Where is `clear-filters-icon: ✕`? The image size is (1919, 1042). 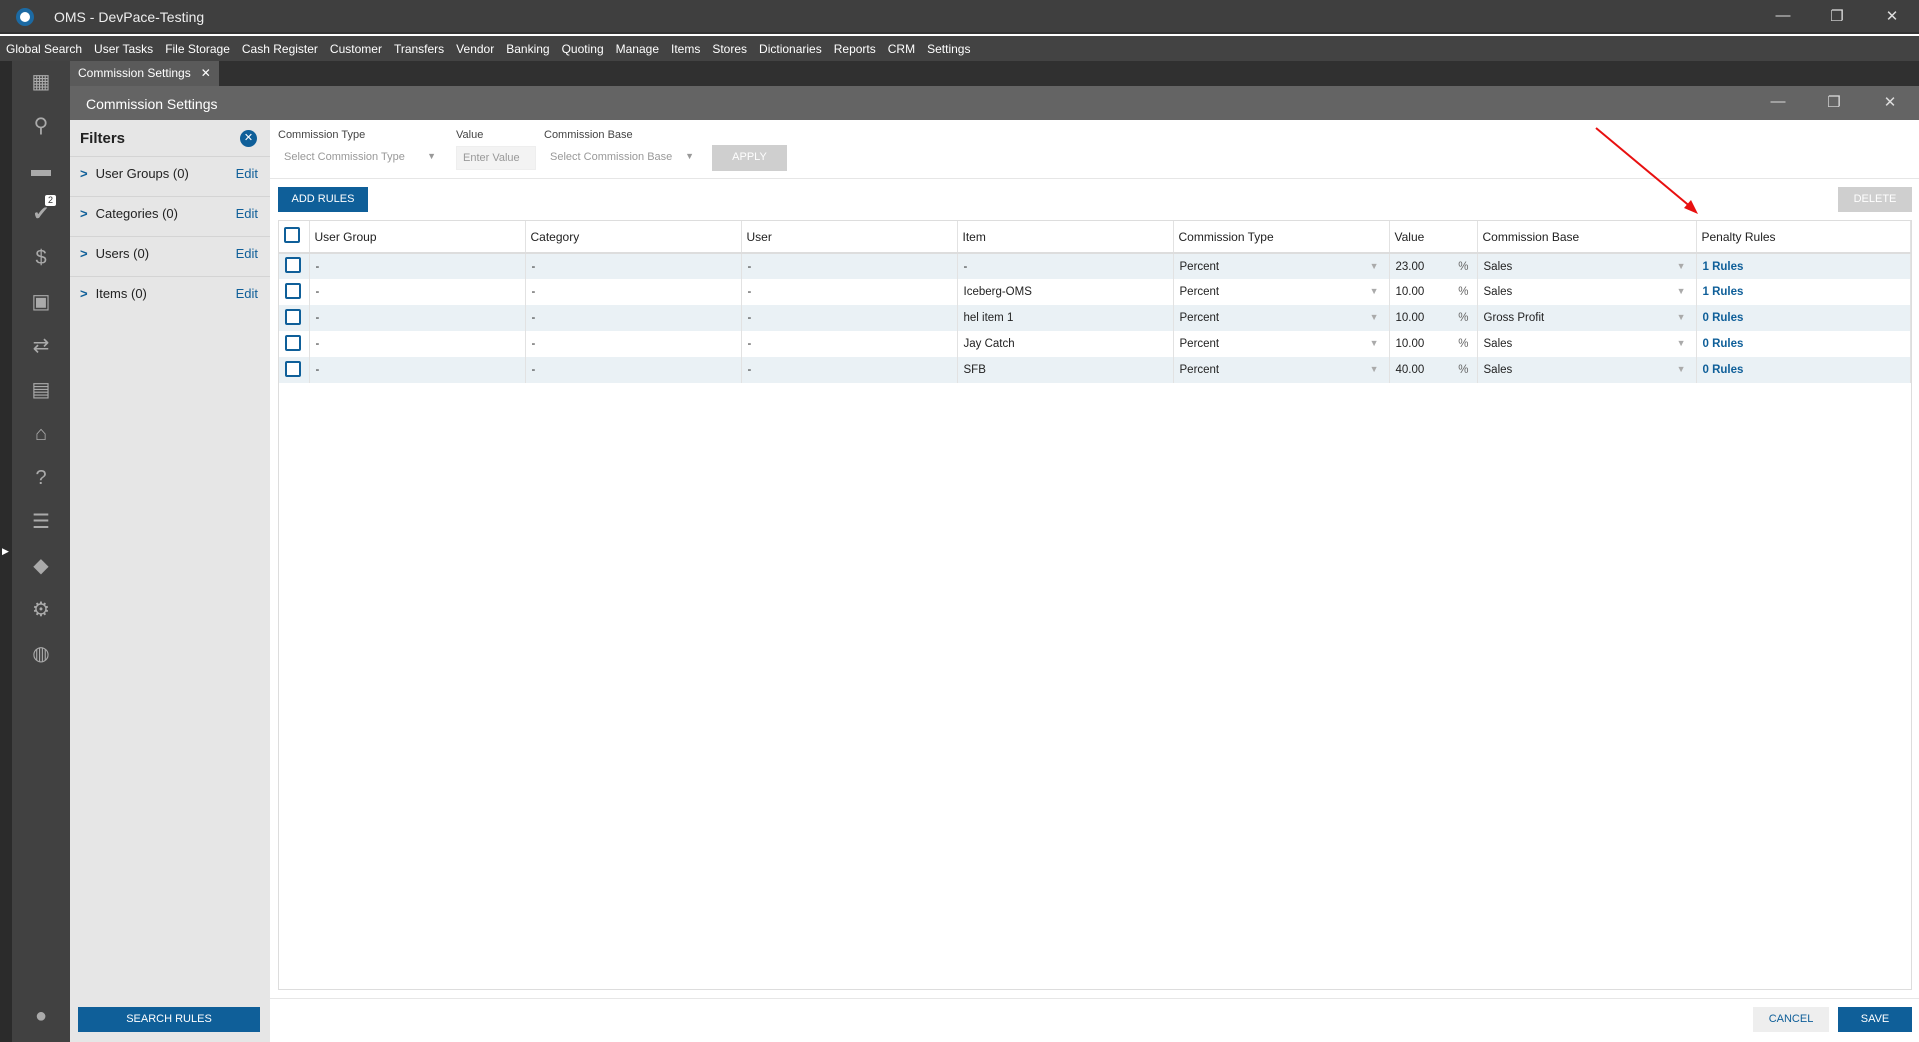 clear-filters-icon: ✕ is located at coordinates (248, 138).